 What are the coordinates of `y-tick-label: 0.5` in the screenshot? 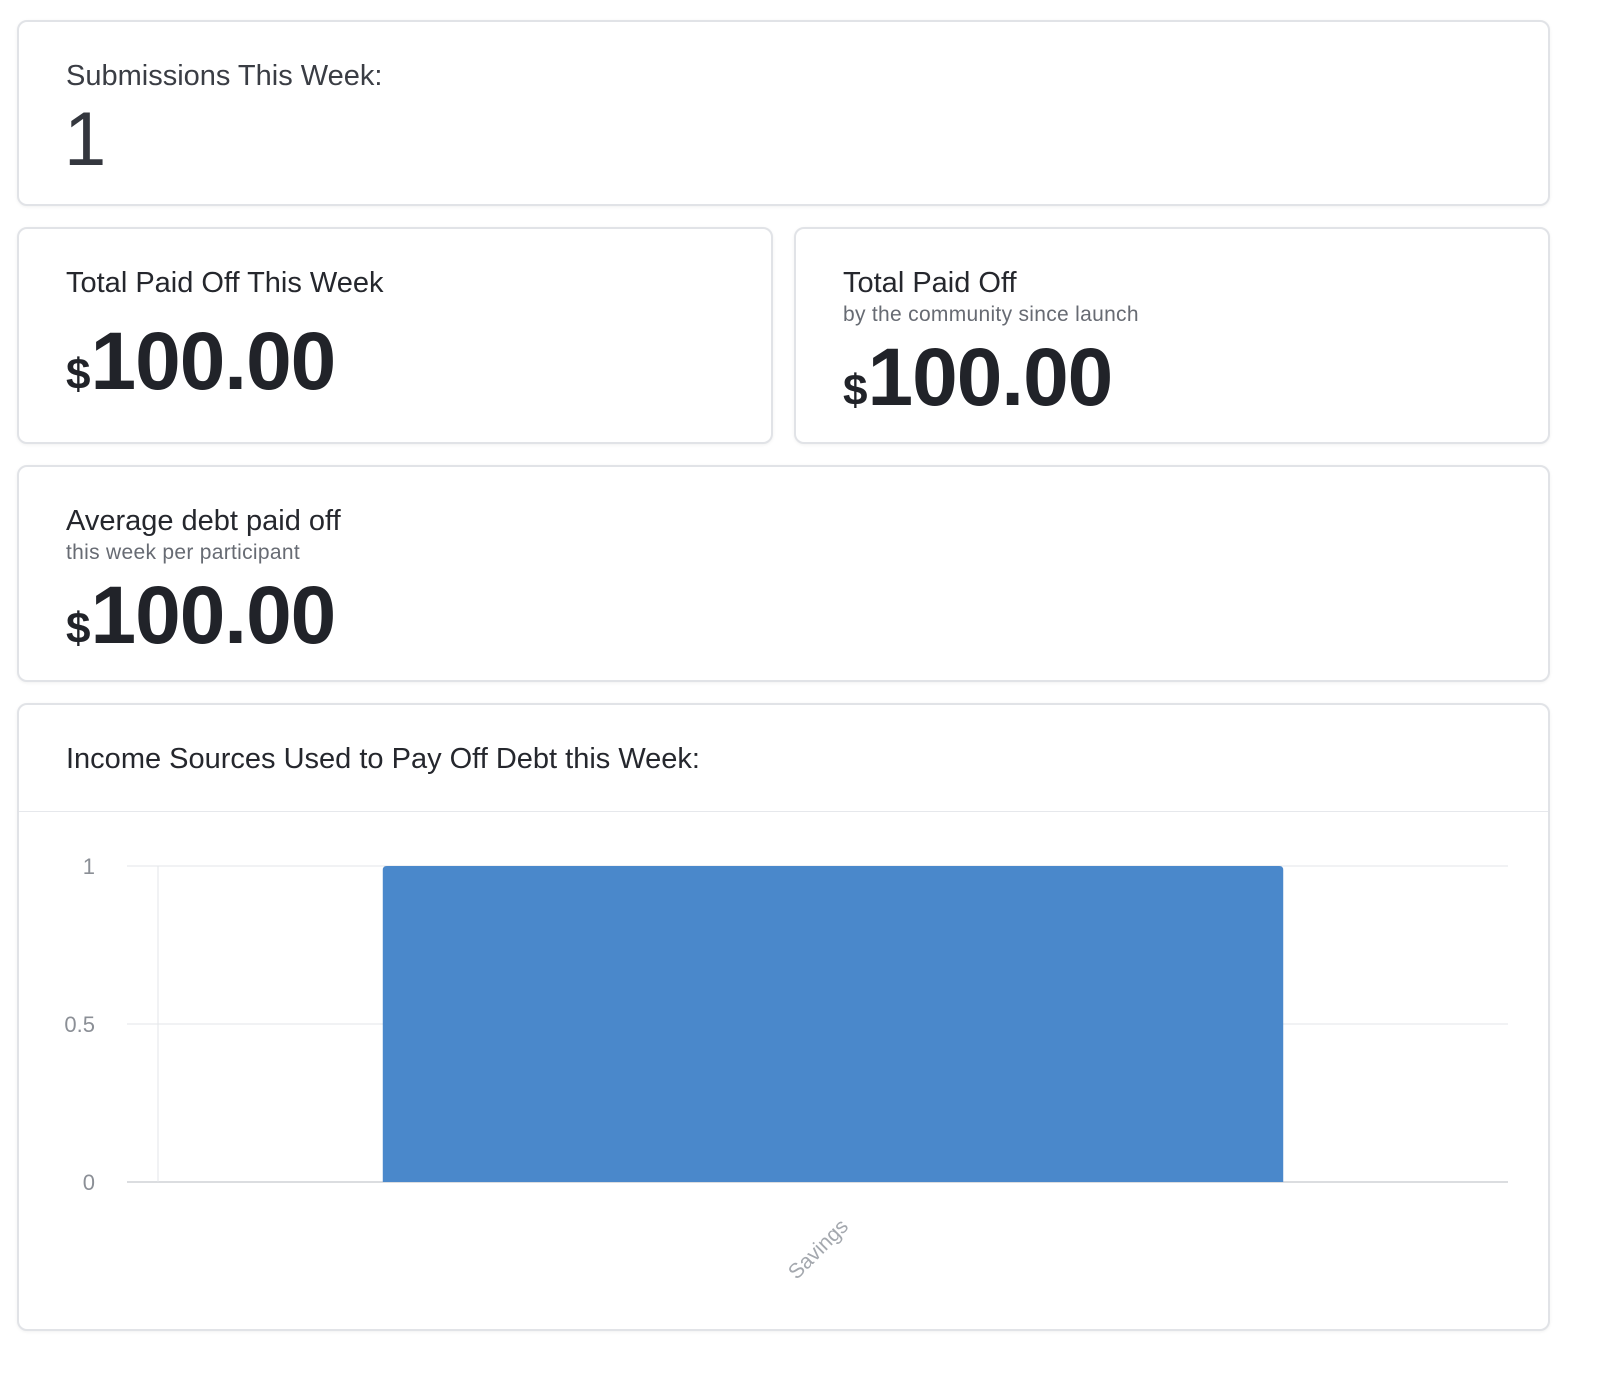 It's located at (79, 1024).